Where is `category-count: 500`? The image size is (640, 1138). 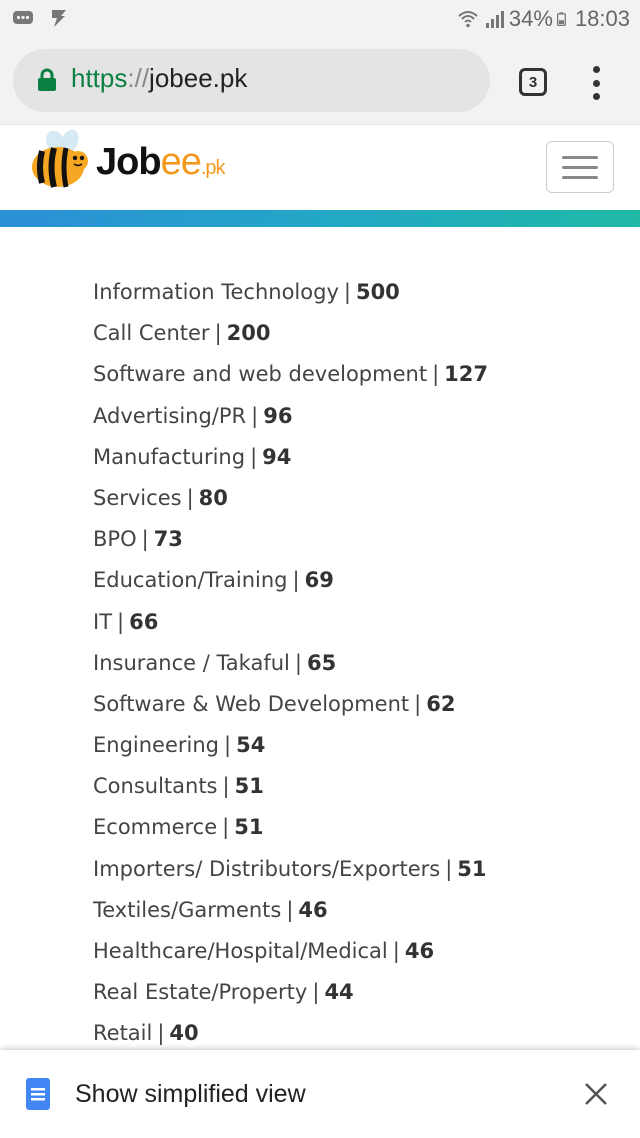
category-count: 500 is located at coordinates (377, 292).